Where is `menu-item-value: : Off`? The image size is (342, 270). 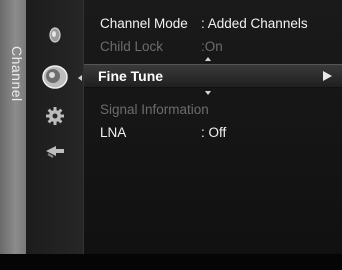
menu-item-value: : Off is located at coordinates (214, 132).